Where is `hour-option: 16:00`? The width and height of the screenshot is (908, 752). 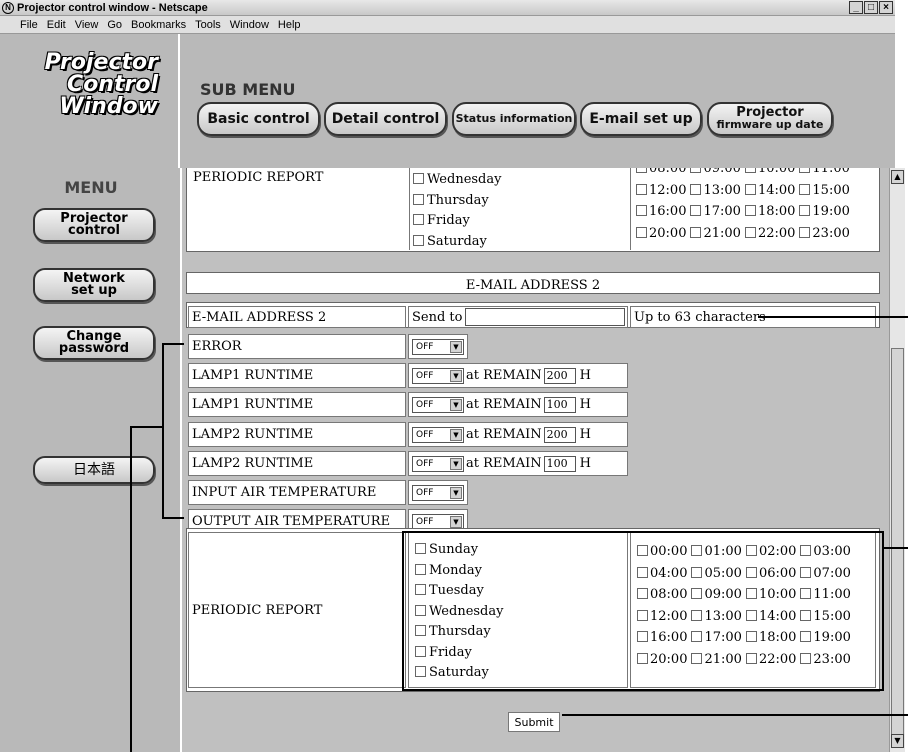
hour-option: 16:00 is located at coordinates (662, 211).